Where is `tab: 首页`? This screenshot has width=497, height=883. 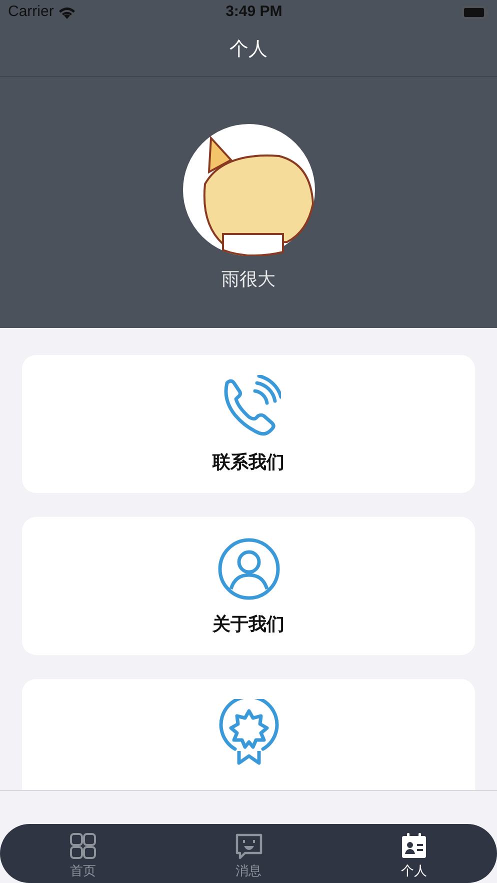 tab: 首页 is located at coordinates (83, 853).